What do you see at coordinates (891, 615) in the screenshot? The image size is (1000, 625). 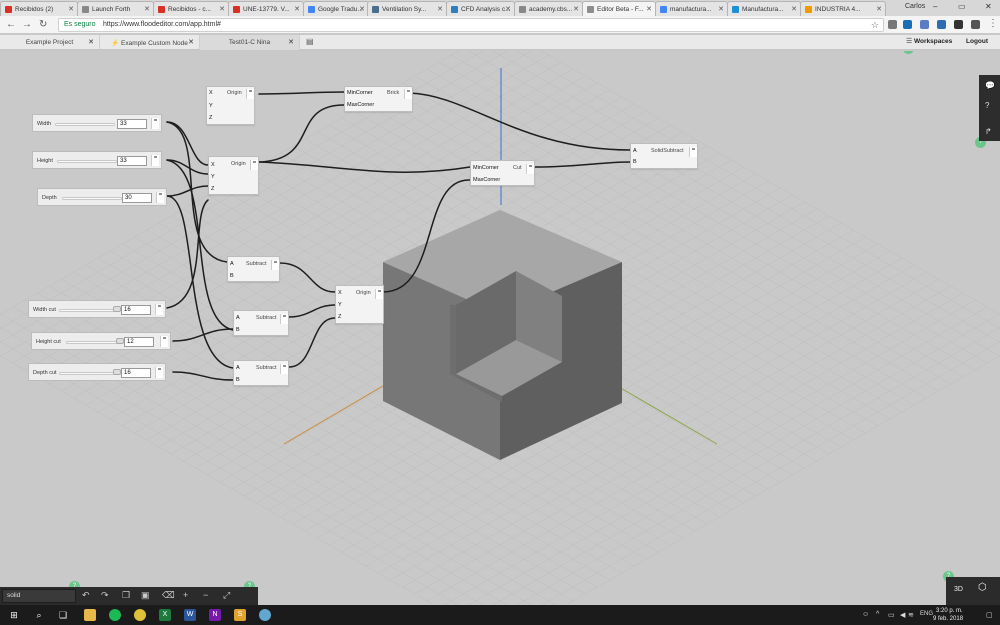 I see `network-icon: ▭` at bounding box center [891, 615].